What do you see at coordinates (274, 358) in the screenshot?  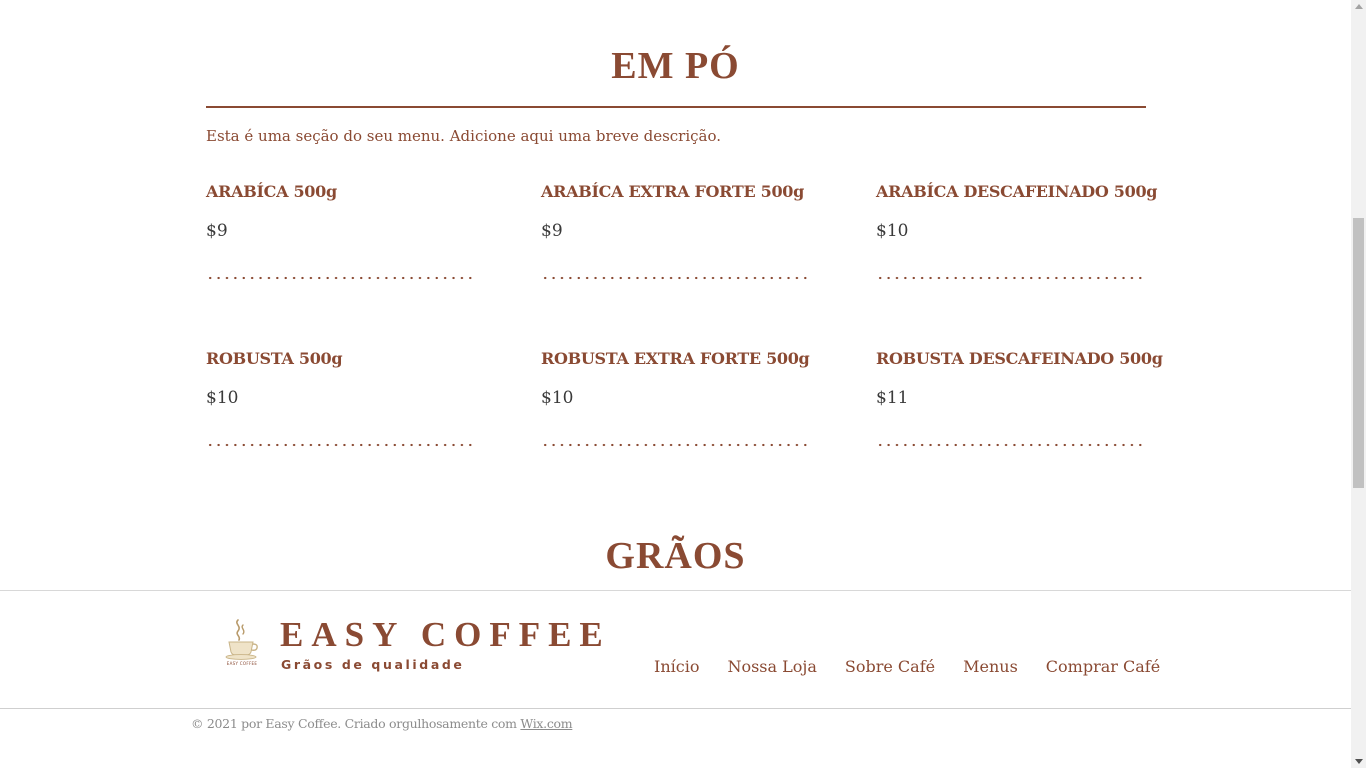 I see `menu-item-name: ROBUSTA 500g` at bounding box center [274, 358].